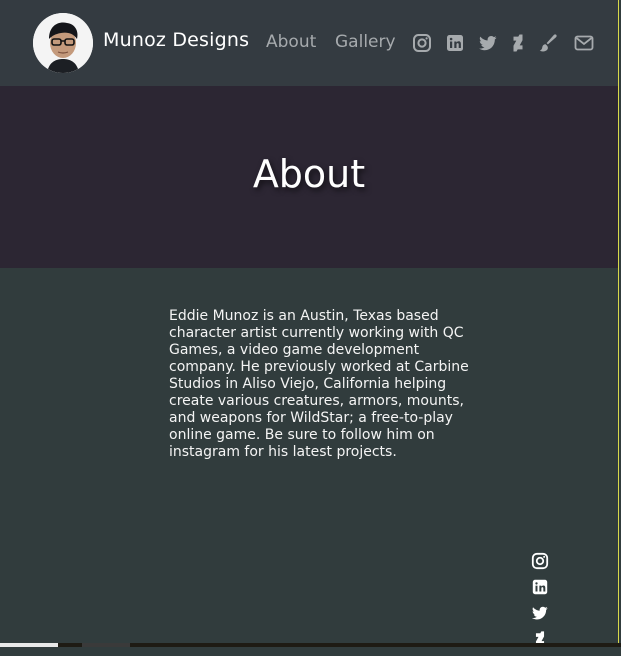 The image size is (621, 656). I want to click on avatar-portrait-icon, so click(63, 43).